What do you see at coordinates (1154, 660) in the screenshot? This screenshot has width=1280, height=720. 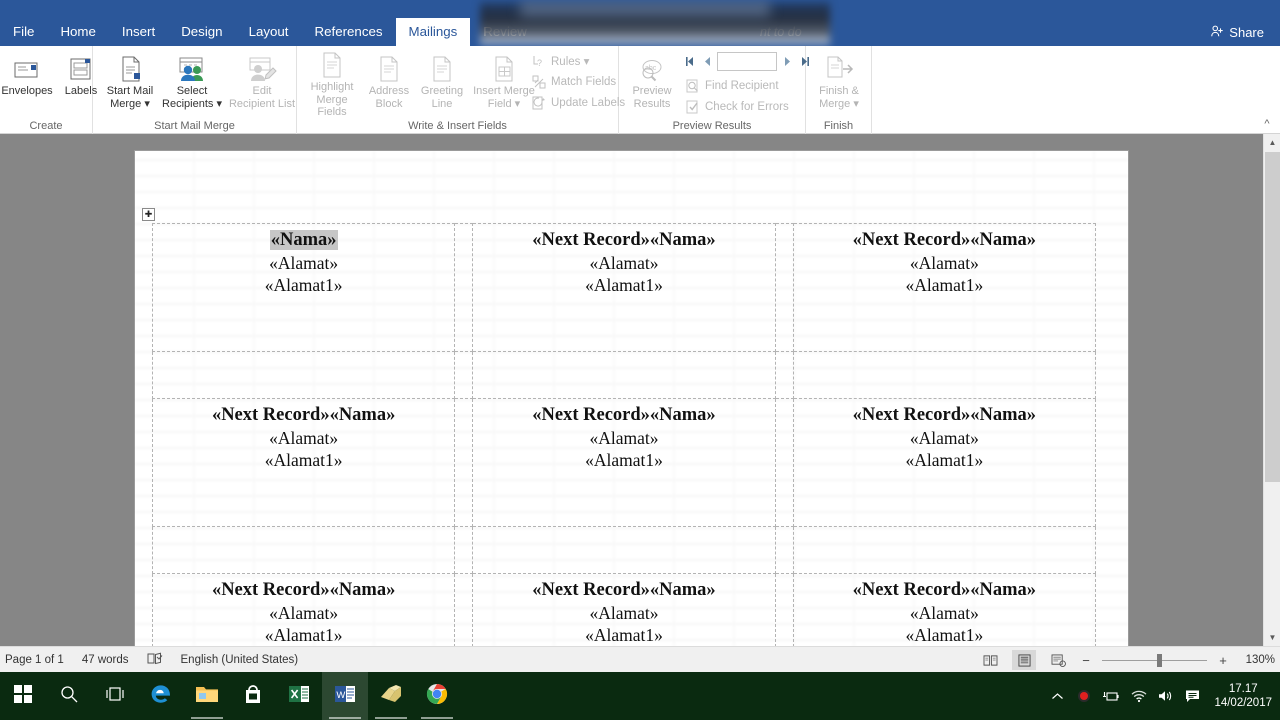 I see `zoom-slider` at bounding box center [1154, 660].